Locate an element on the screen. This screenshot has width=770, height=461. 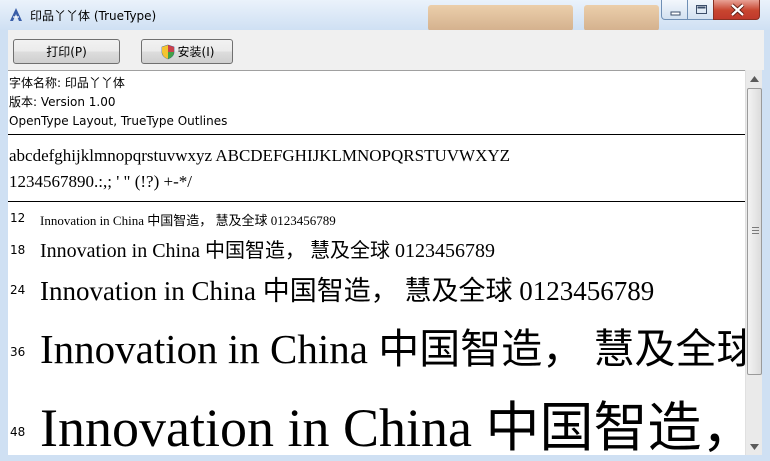
minimize-button is located at coordinates (674, 10).